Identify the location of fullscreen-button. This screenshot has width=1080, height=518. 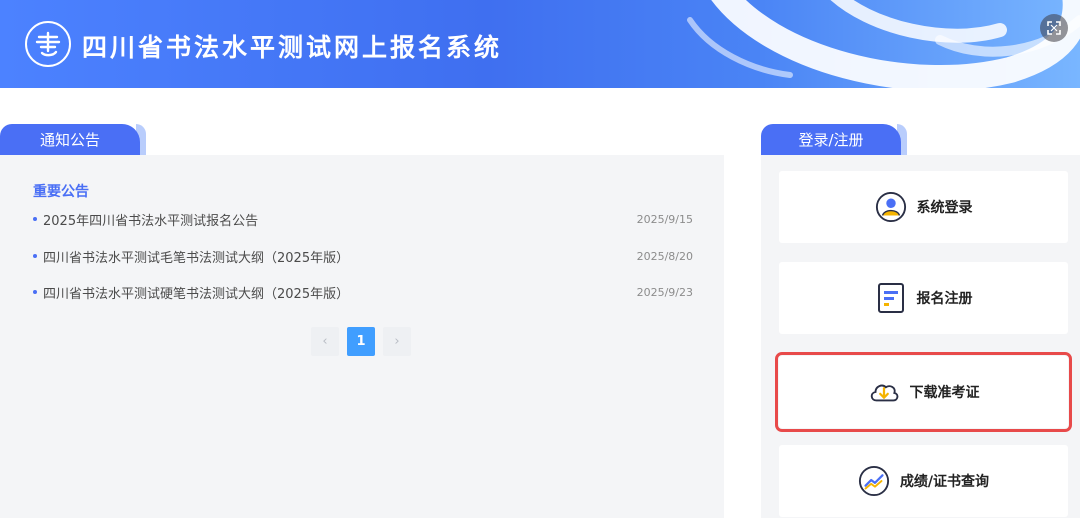
(1054, 28).